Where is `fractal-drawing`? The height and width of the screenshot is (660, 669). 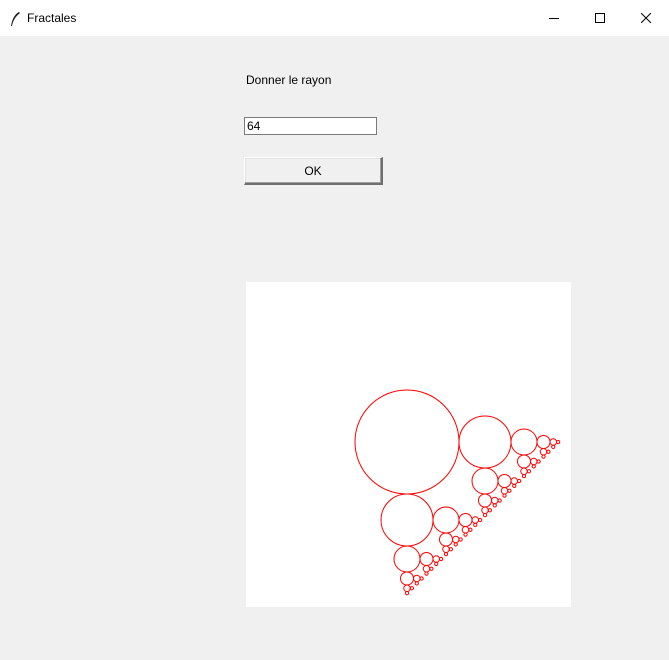 fractal-drawing is located at coordinates (457, 492).